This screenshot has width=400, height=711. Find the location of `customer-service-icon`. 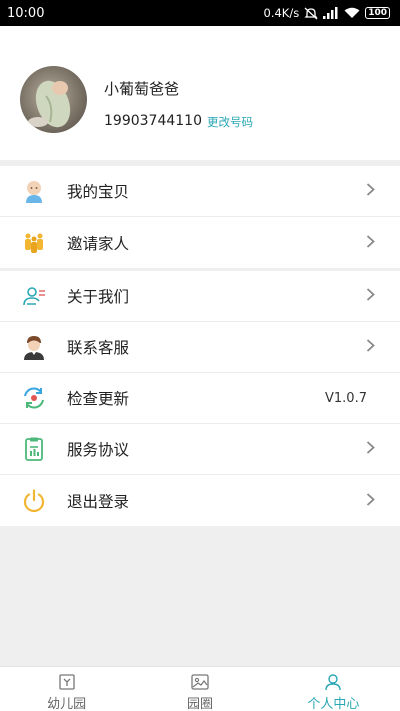

customer-service-icon is located at coordinates (34, 347).